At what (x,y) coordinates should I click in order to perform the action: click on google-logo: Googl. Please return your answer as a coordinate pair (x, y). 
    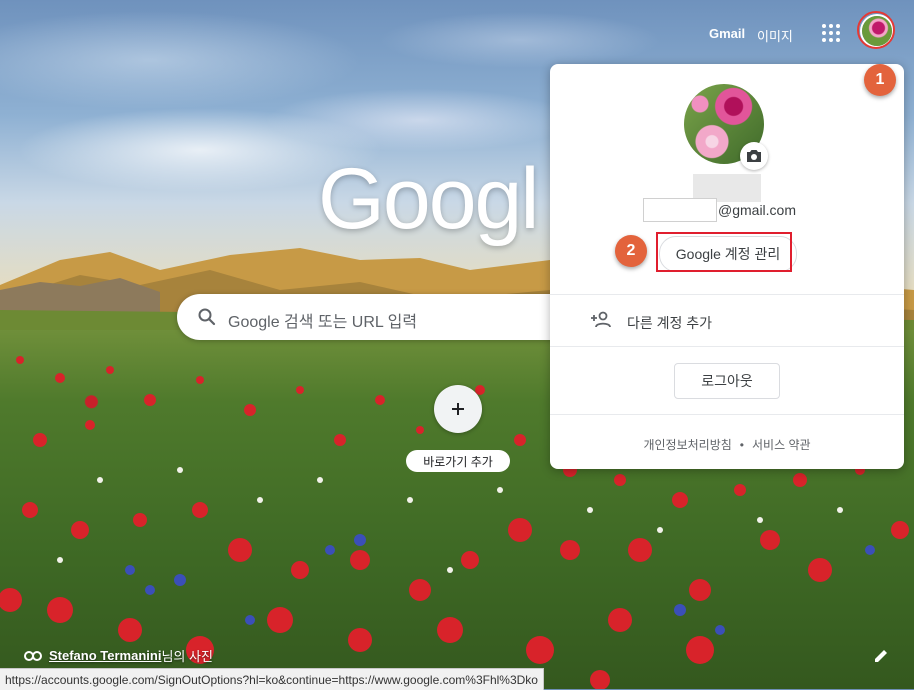
    Looking at the image, I should click on (428, 199).